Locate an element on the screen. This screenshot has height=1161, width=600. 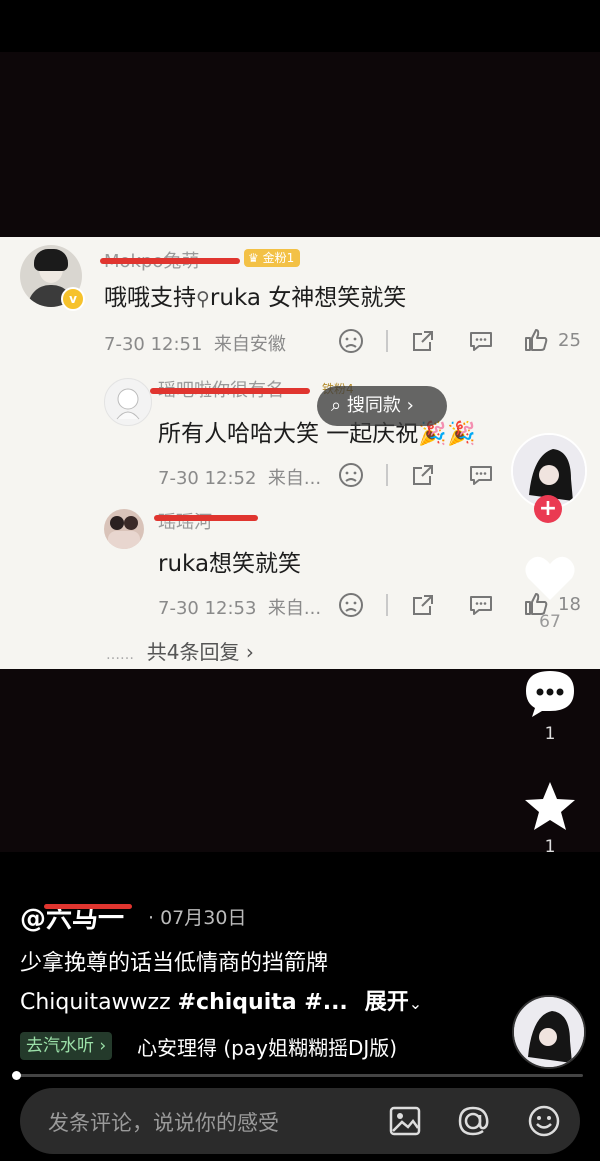
music-title: 心安理得 (pay姐糊糊摇DJ版) is located at coordinates (267, 1046).